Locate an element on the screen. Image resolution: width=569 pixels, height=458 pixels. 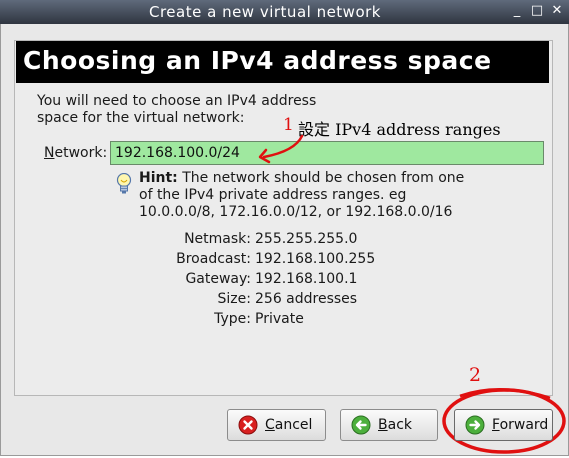
arrow-left-circle-icon is located at coordinates (361, 425).